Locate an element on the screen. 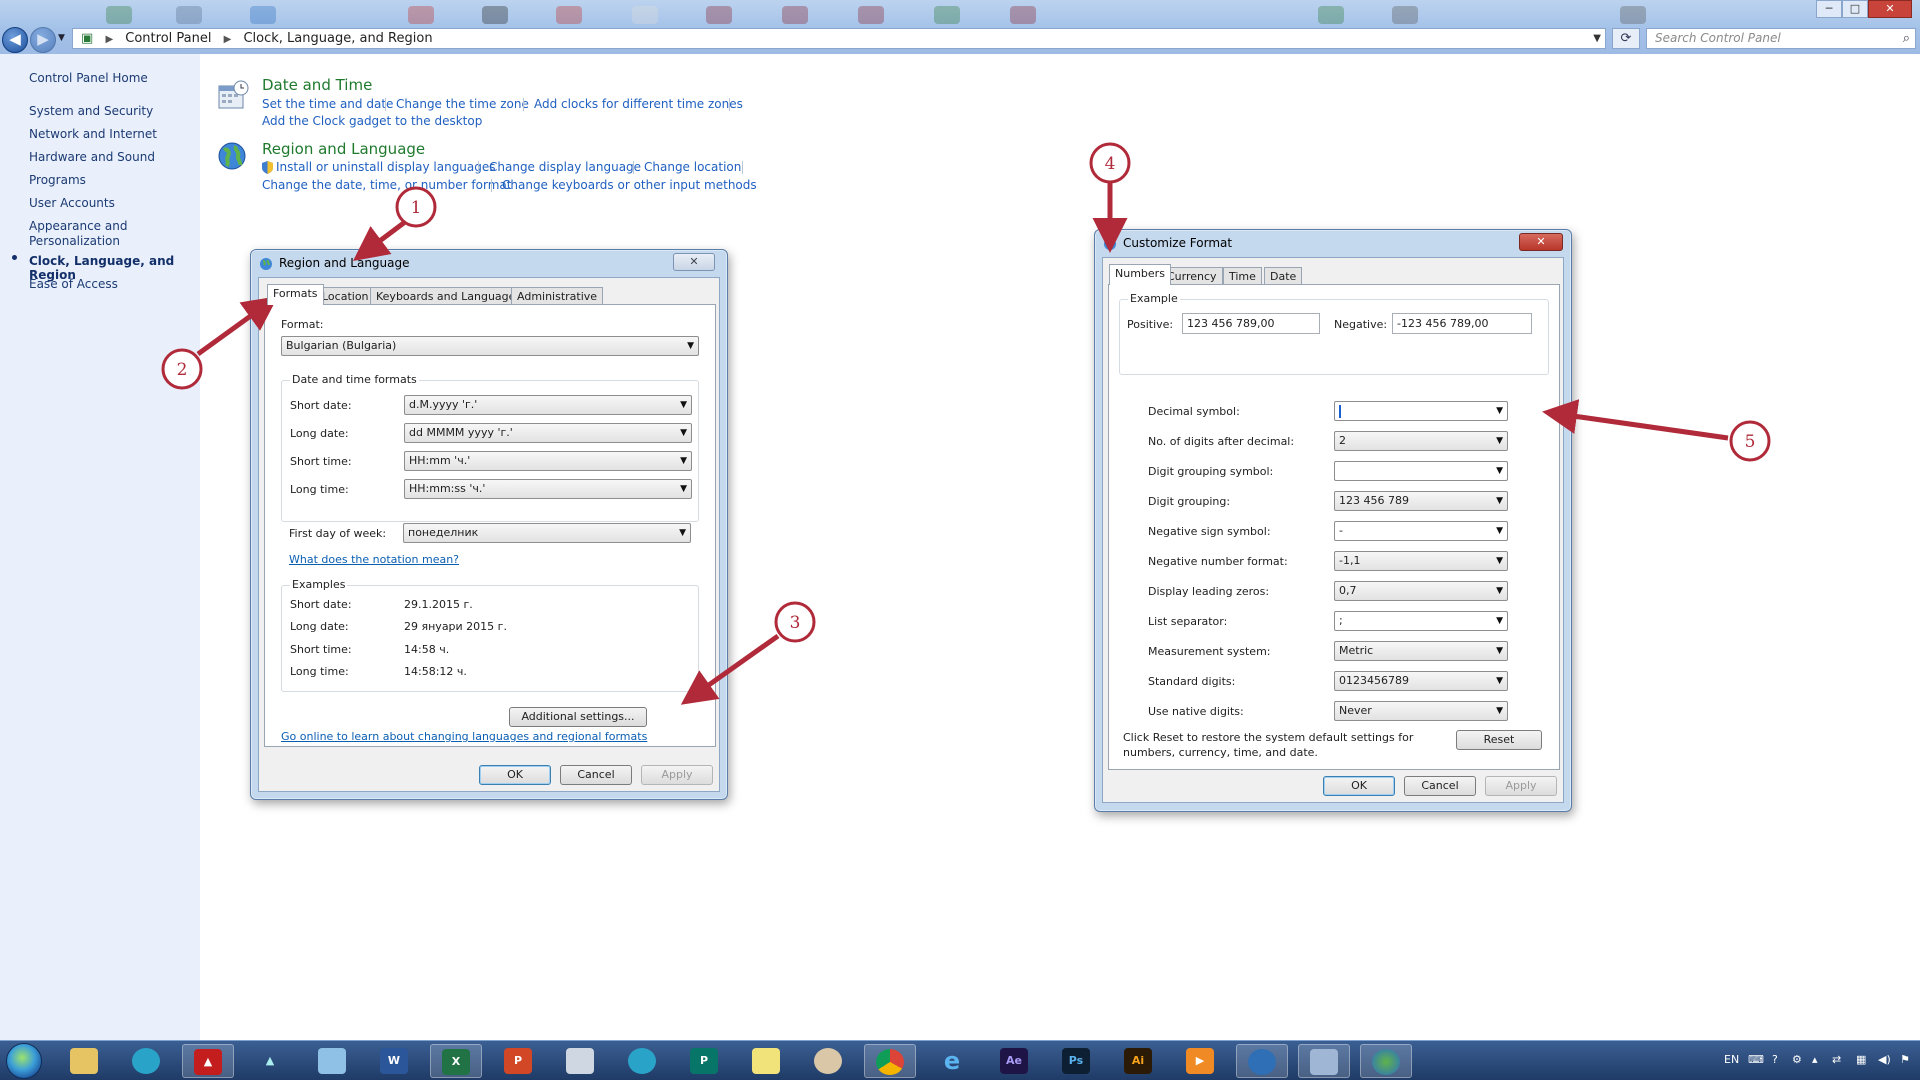 The height and width of the screenshot is (1080, 1920). taskbar-region-language is located at coordinates (1386, 1061).